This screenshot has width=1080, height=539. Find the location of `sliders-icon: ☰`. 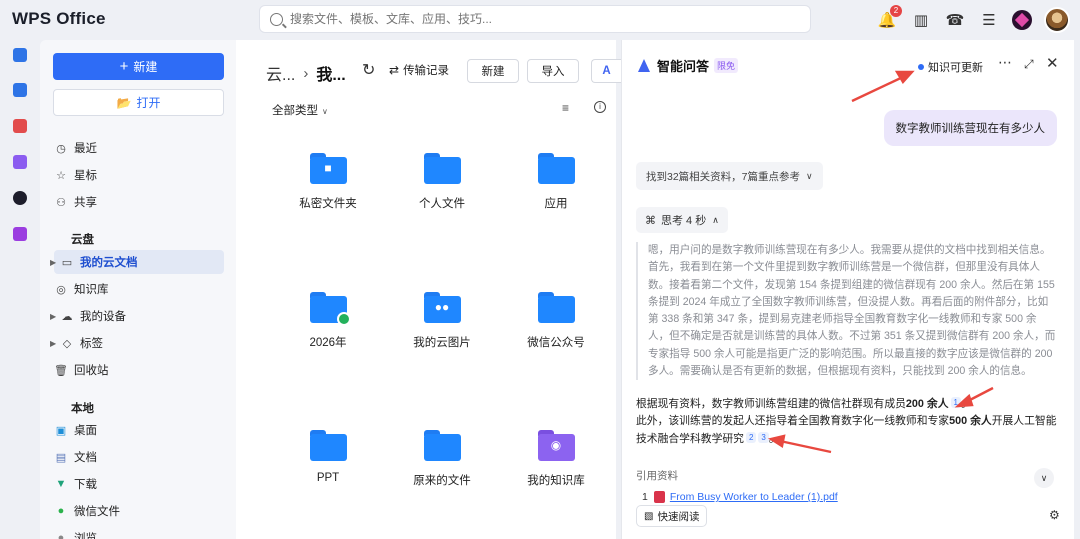

sliders-icon: ☰ is located at coordinates (989, 20).